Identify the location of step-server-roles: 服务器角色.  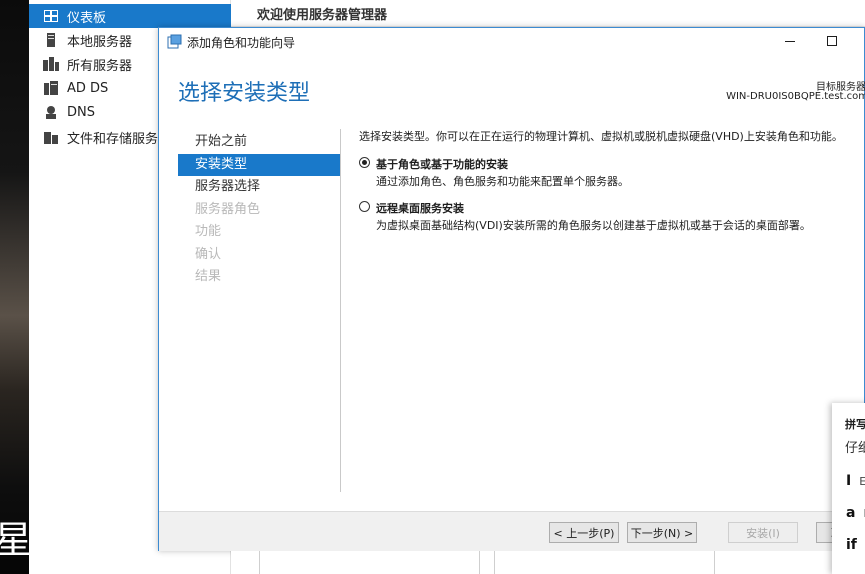
(228, 209).